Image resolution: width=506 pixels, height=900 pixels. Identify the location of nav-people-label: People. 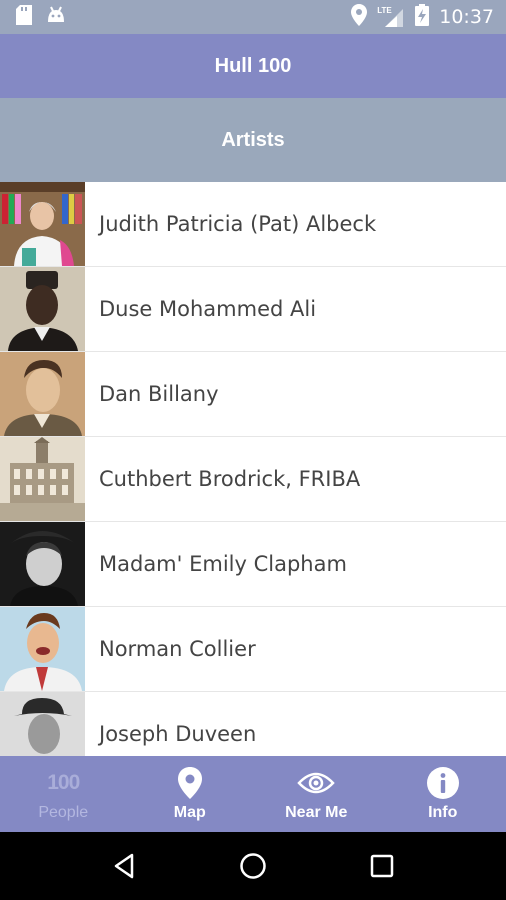
(63, 812).